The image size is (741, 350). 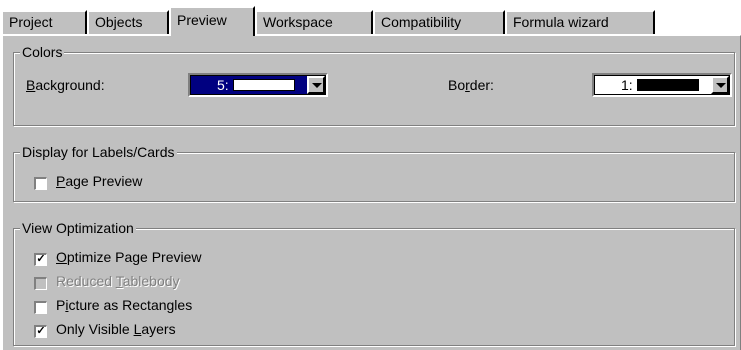 What do you see at coordinates (40, 283) in the screenshot?
I see `reduced-tablebody-checkbox` at bounding box center [40, 283].